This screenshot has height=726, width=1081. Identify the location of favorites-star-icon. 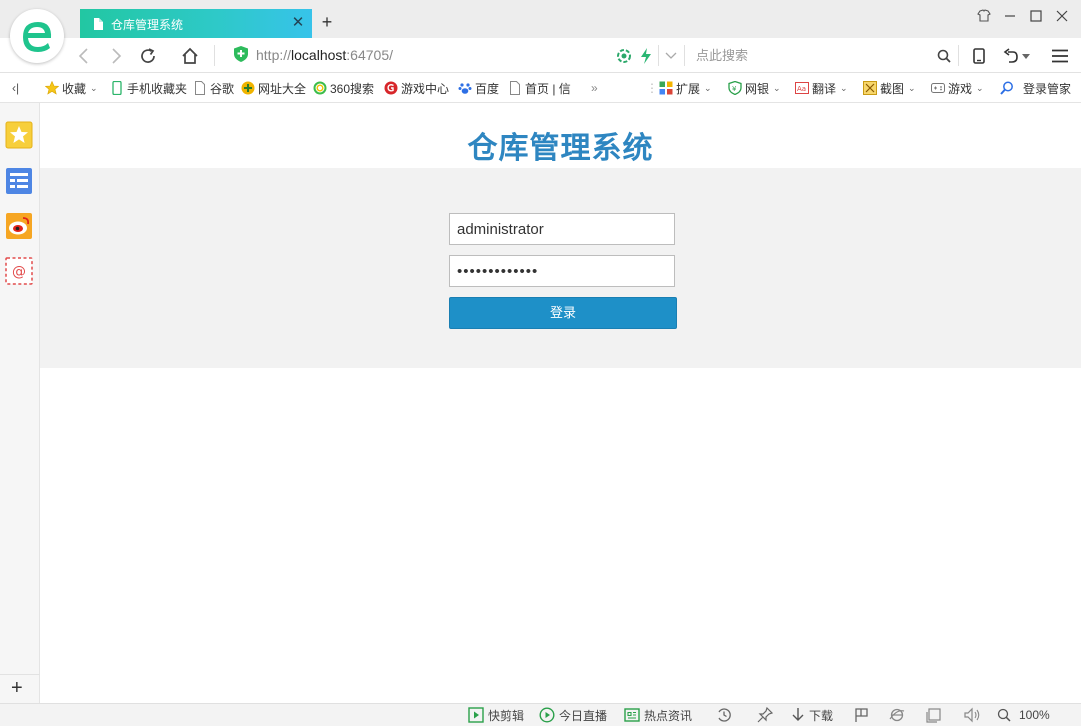
(19, 135).